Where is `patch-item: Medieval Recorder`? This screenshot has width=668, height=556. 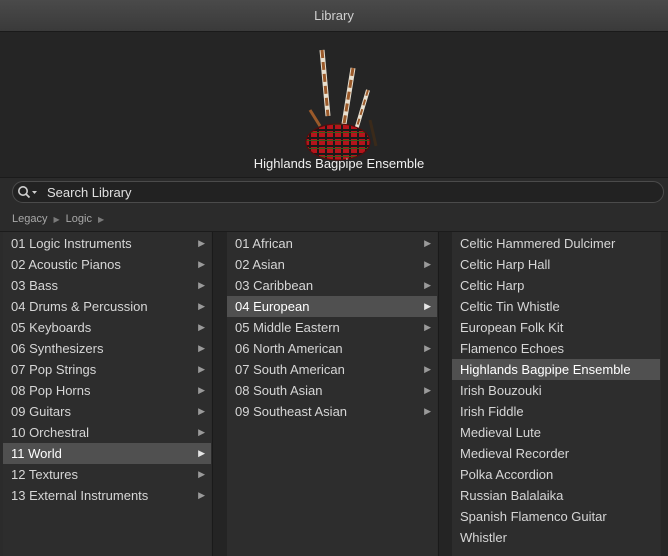 patch-item: Medieval Recorder is located at coordinates (556, 453).